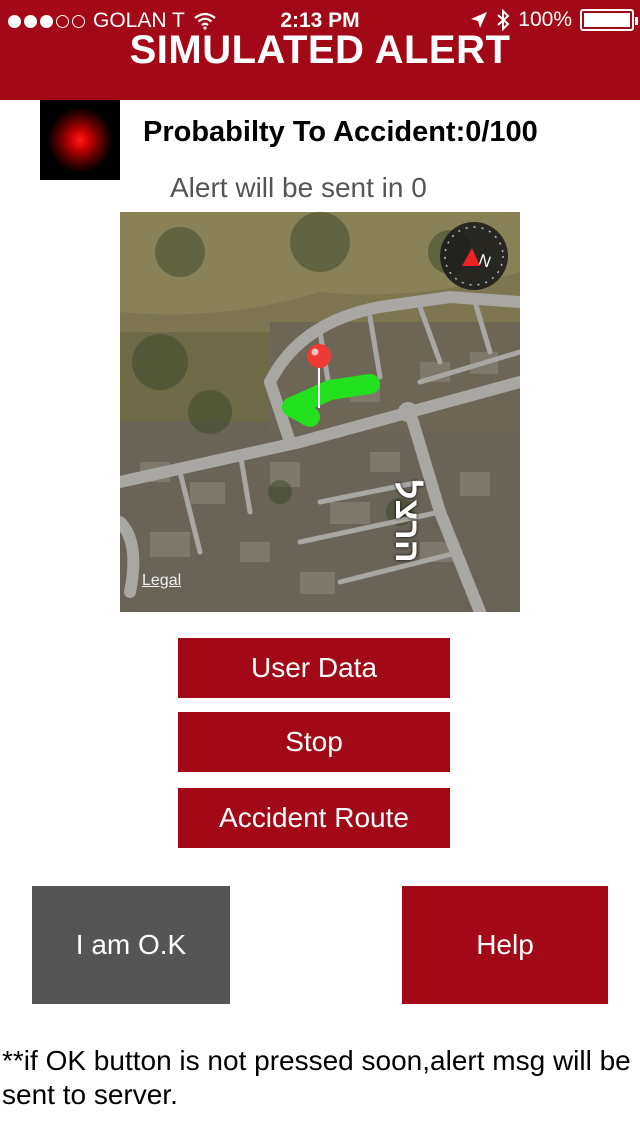 The width and height of the screenshot is (640, 1136). Describe the element at coordinates (407, 521) in the screenshot. I see `street-label: הרצל` at that location.